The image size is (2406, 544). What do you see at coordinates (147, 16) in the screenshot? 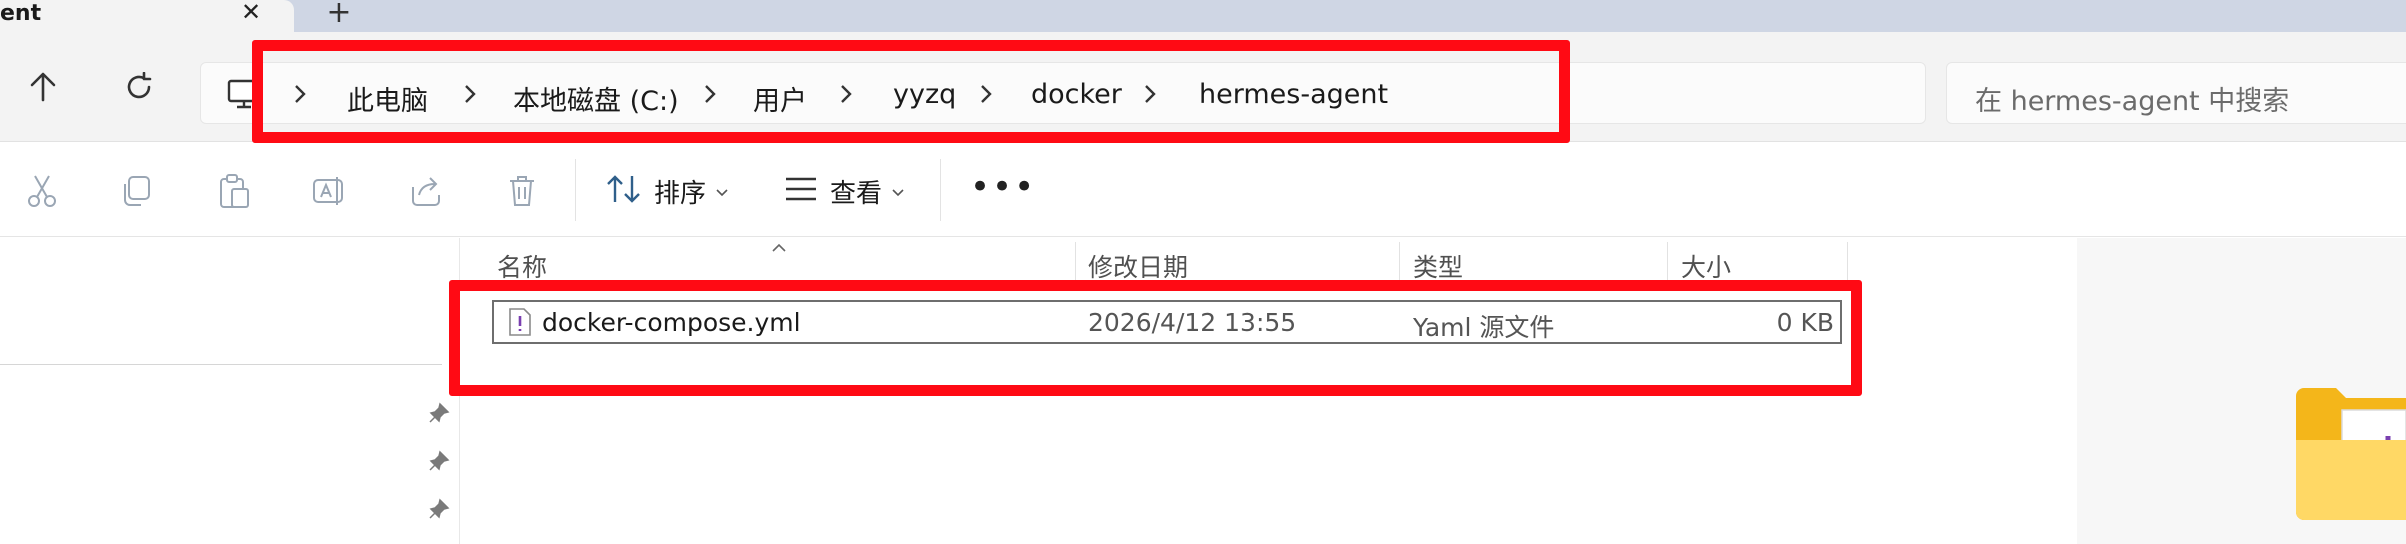
I see `tab-hermes-agent: ent ✕` at bounding box center [147, 16].